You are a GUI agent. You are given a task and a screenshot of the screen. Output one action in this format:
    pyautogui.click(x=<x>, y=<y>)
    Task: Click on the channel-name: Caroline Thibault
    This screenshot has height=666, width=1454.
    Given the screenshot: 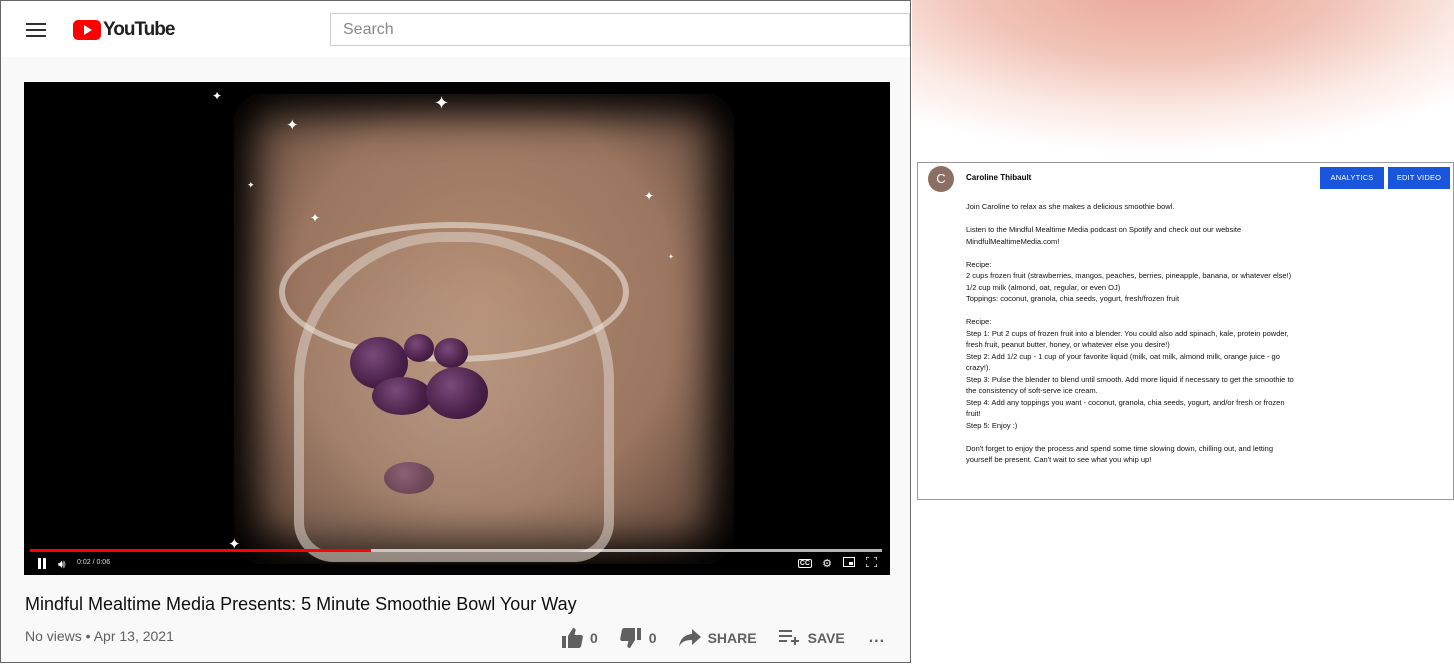 What is the action you would take?
    pyautogui.click(x=998, y=177)
    